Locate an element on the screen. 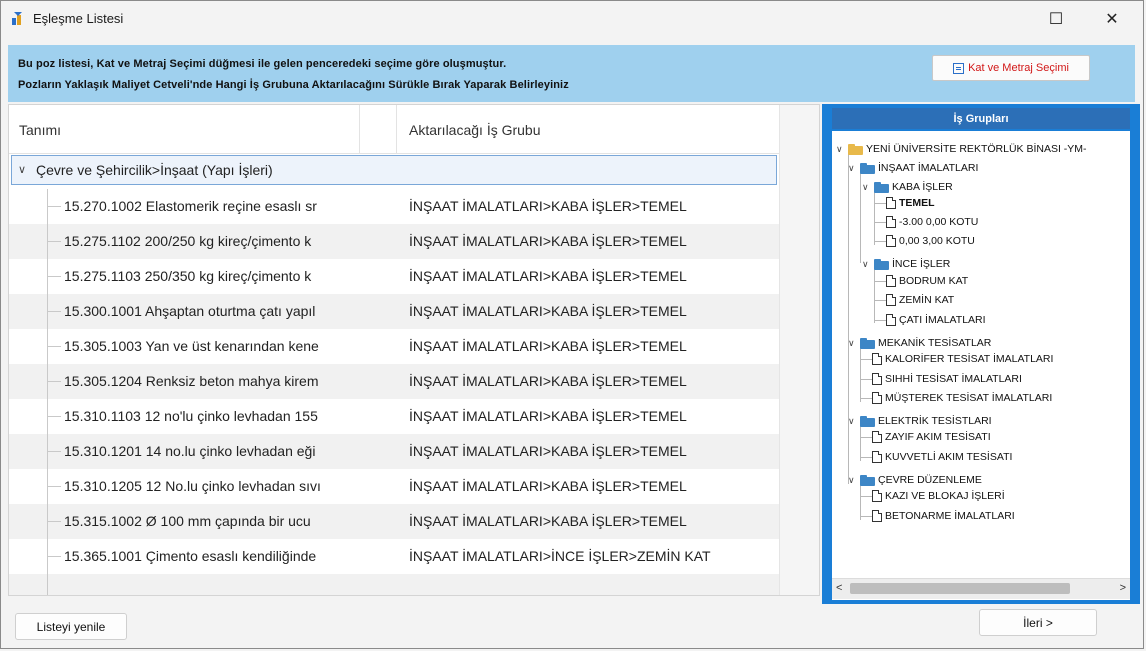 The height and width of the screenshot is (651, 1146). poz-description: 15.275.1103 250/350 kg kireç/çimento k is located at coordinates (188, 276).